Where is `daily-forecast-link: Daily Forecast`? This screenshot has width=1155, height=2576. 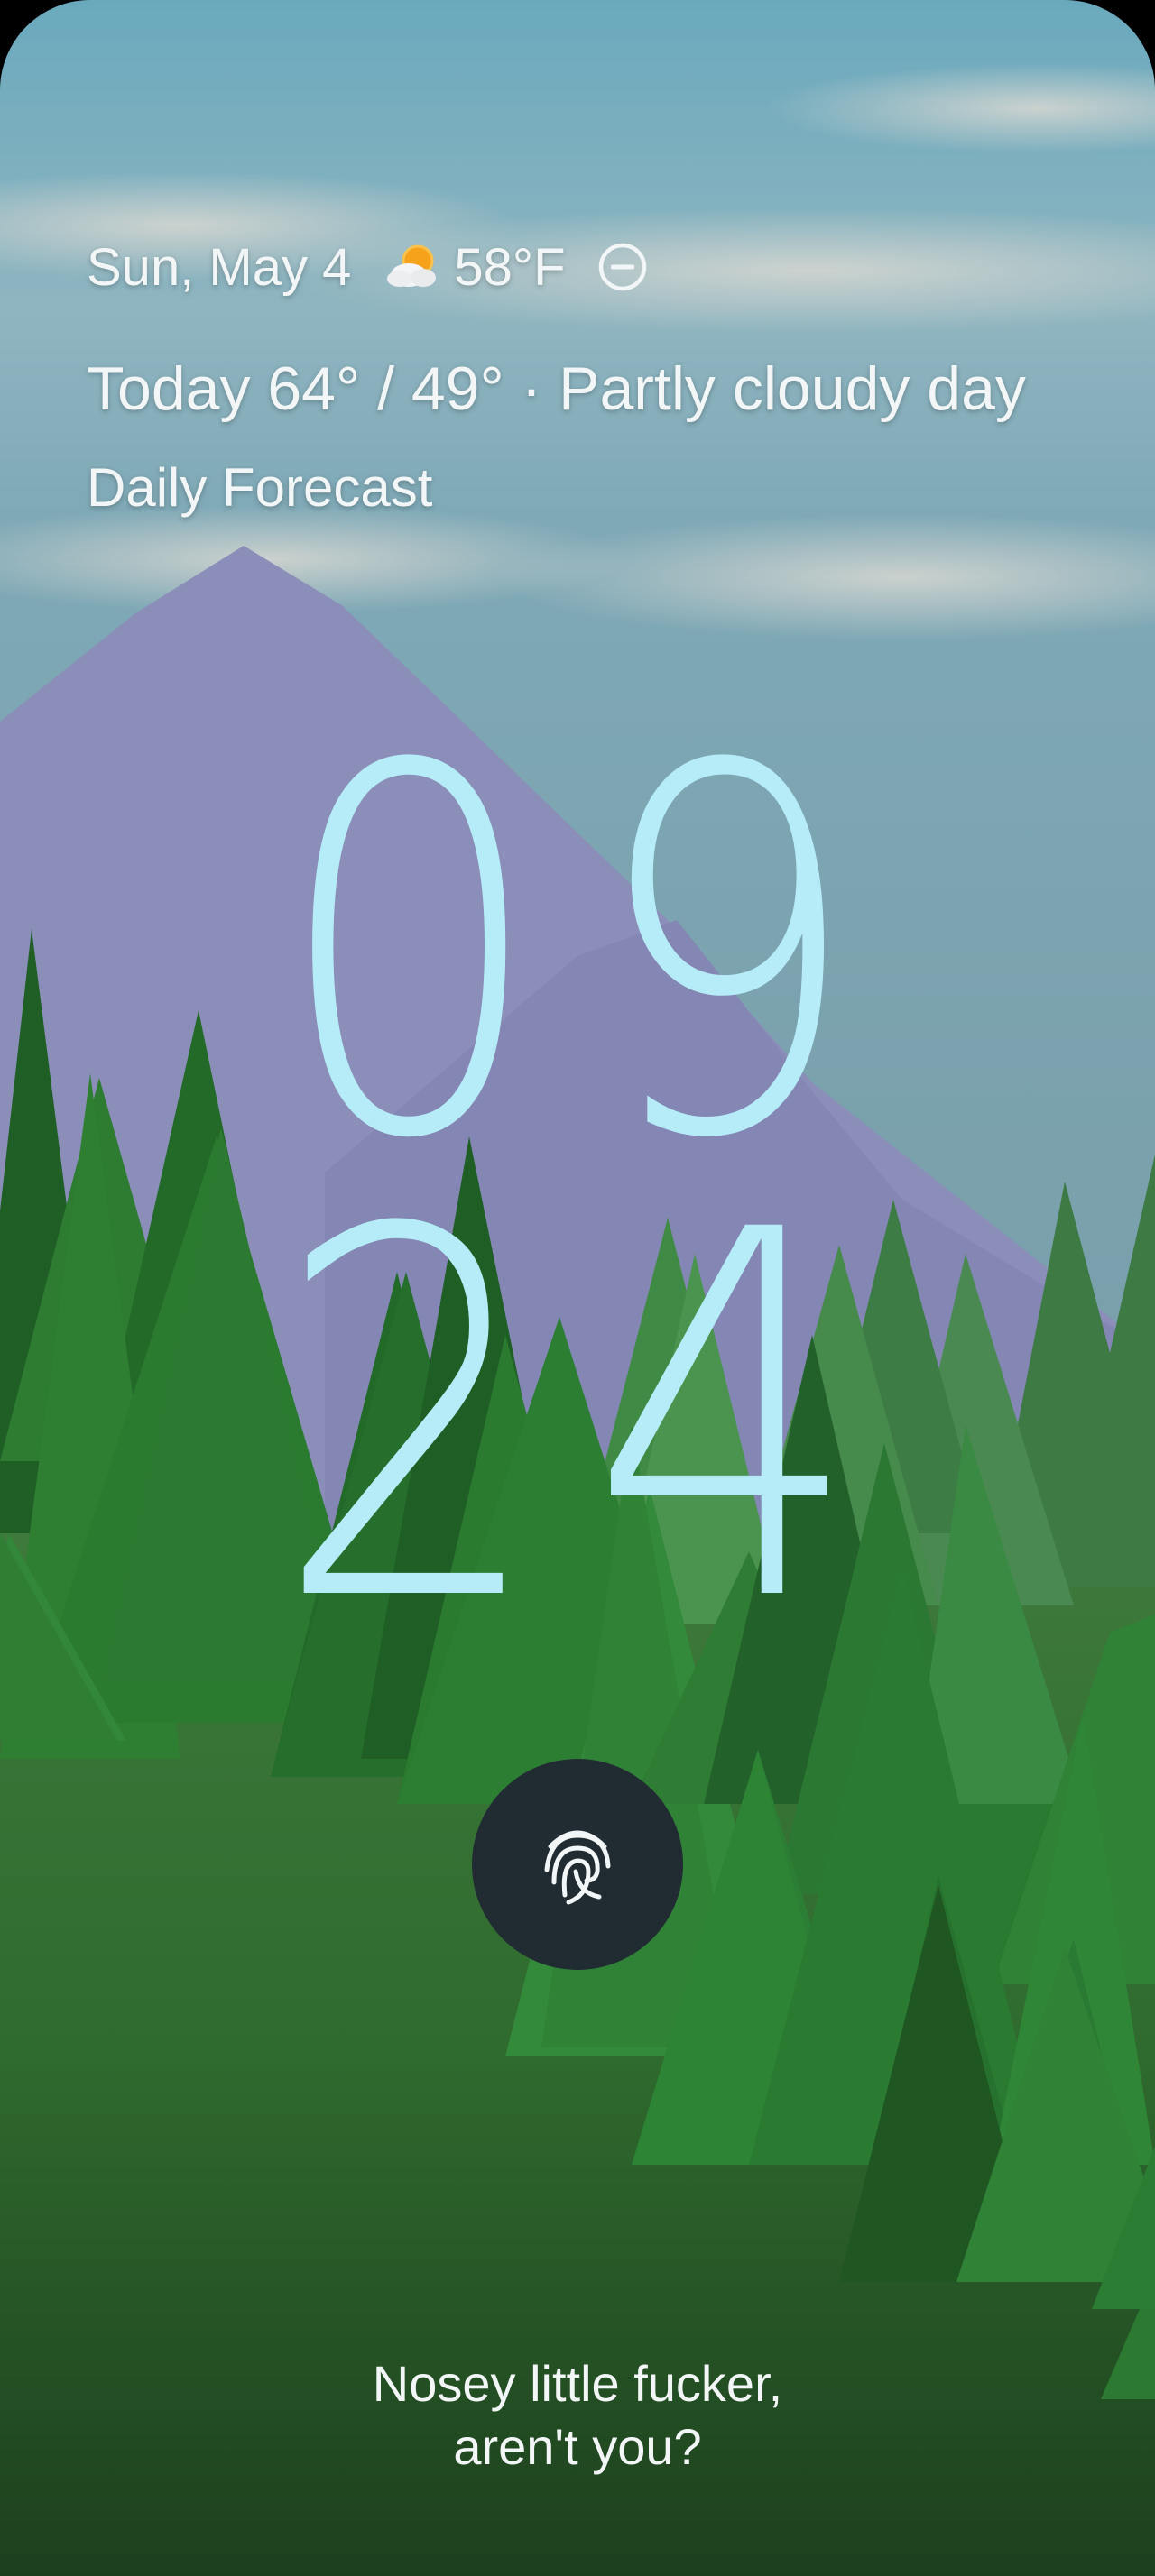
daily-forecast-link: Daily Forecast is located at coordinates (259, 487).